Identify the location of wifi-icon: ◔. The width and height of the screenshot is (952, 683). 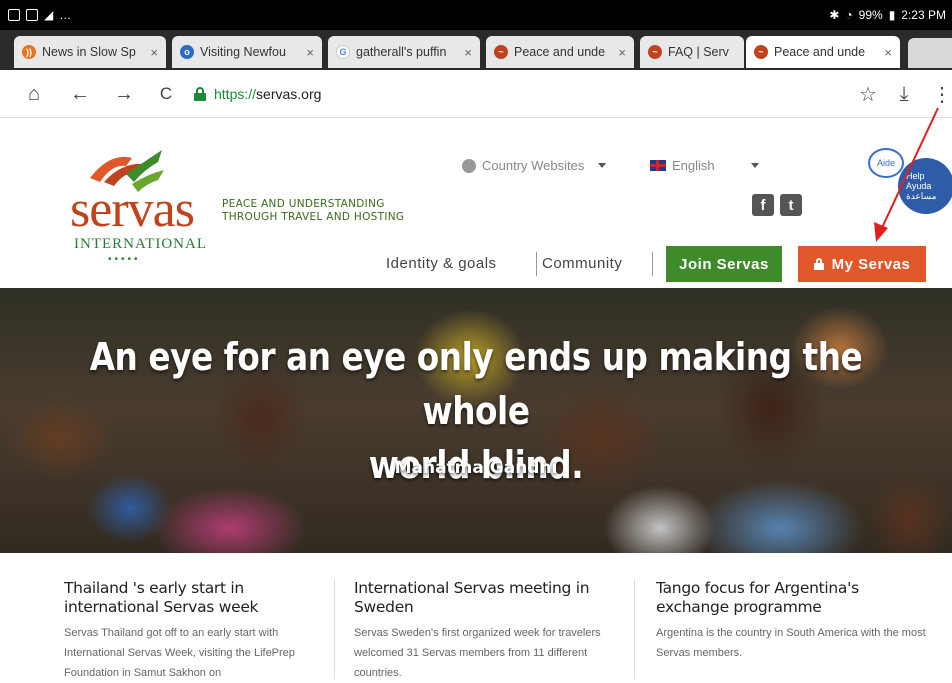
(849, 15).